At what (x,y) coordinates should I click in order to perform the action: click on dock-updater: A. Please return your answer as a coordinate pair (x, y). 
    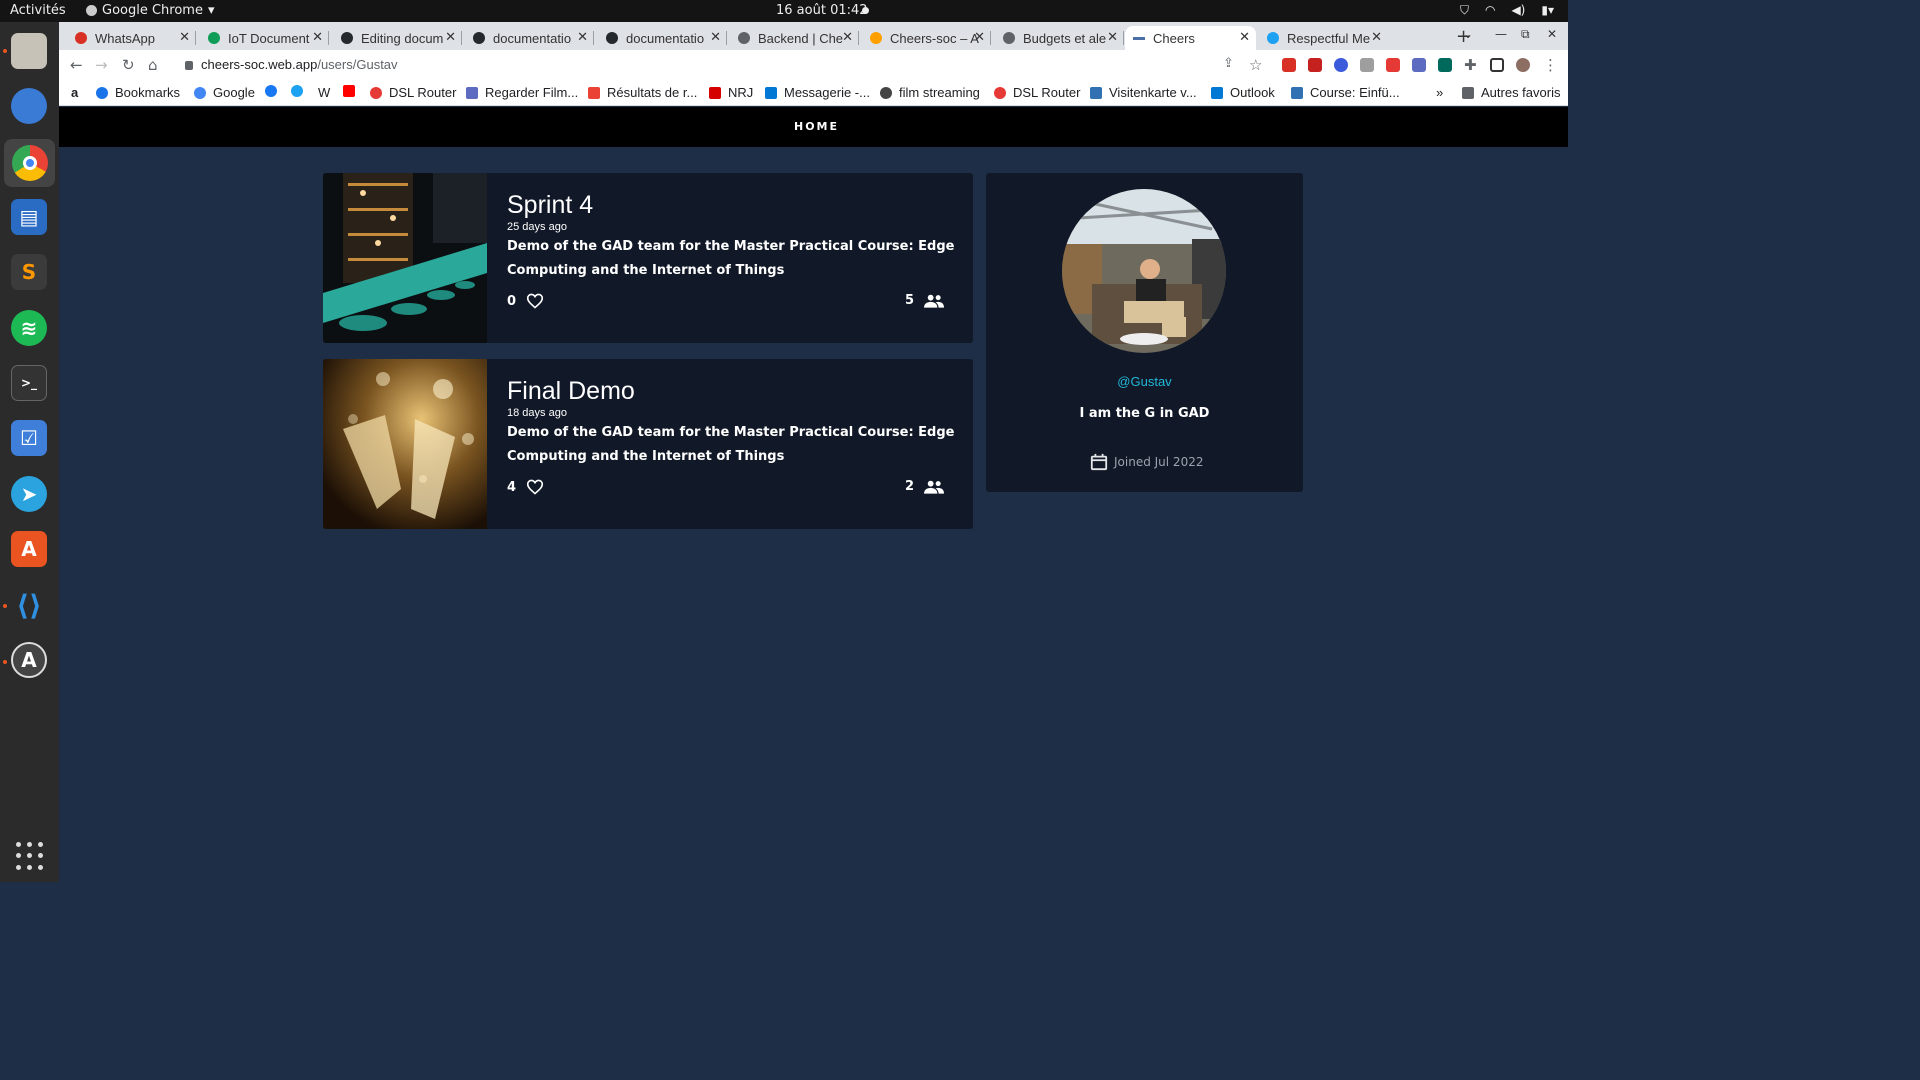
    Looking at the image, I should click on (29, 660).